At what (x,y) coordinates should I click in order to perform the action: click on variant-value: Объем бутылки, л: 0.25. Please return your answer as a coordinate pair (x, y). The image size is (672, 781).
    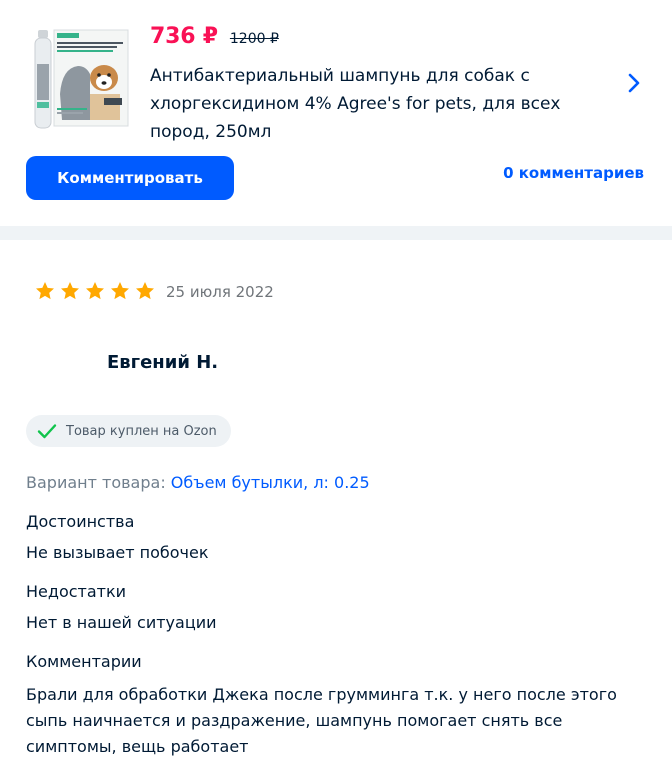
    Looking at the image, I should click on (270, 482).